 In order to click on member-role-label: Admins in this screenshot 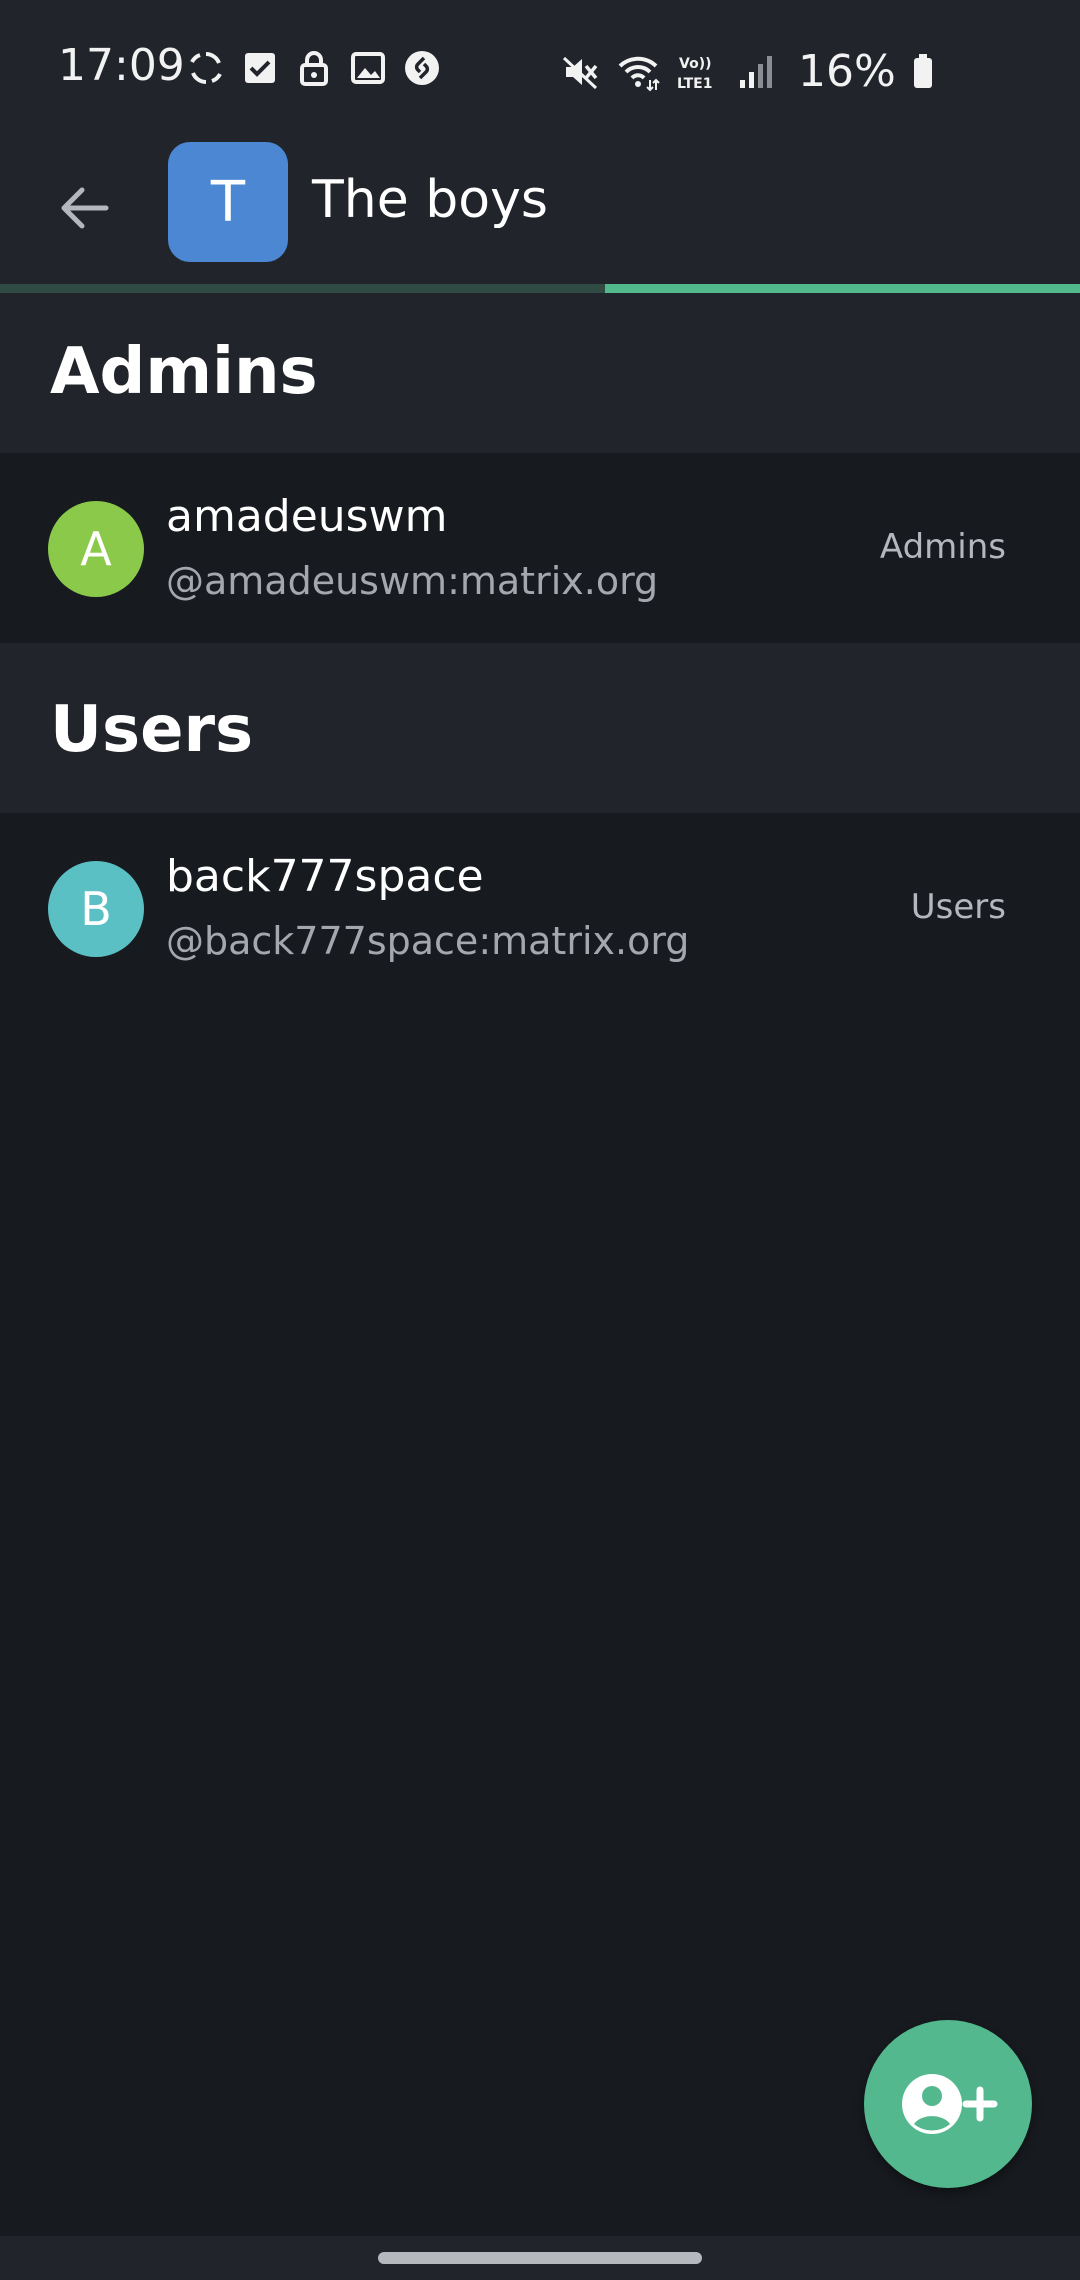, I will do `click(942, 547)`.